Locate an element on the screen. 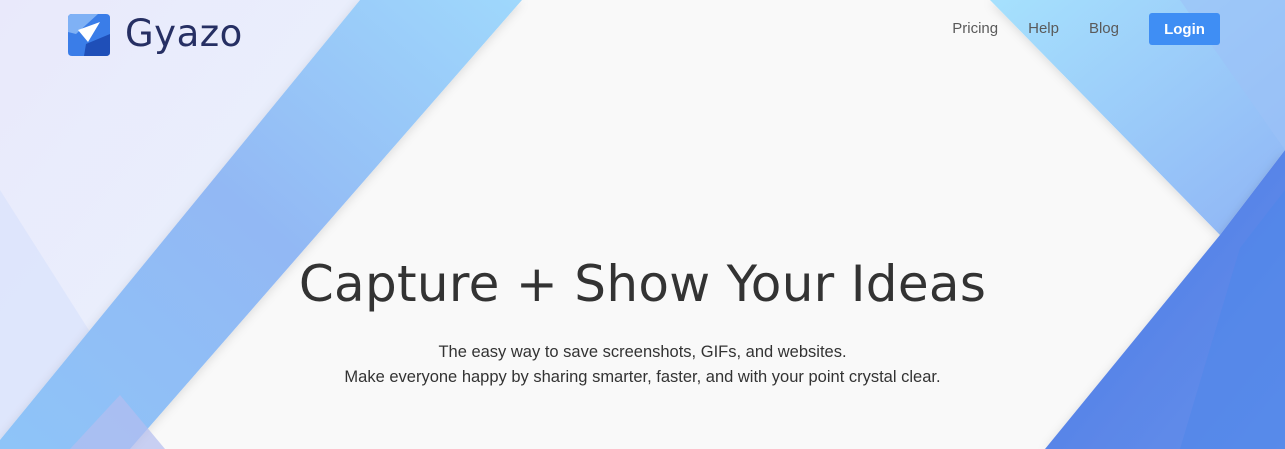 The width and height of the screenshot is (1285, 449). brand-logo-link: Gyazo is located at coordinates (154, 35).